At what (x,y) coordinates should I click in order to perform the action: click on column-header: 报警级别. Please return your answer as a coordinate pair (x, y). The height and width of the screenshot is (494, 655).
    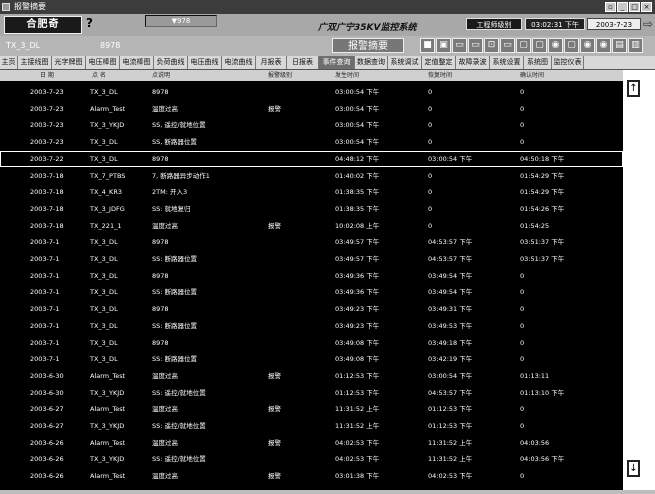
    Looking at the image, I should click on (280, 75).